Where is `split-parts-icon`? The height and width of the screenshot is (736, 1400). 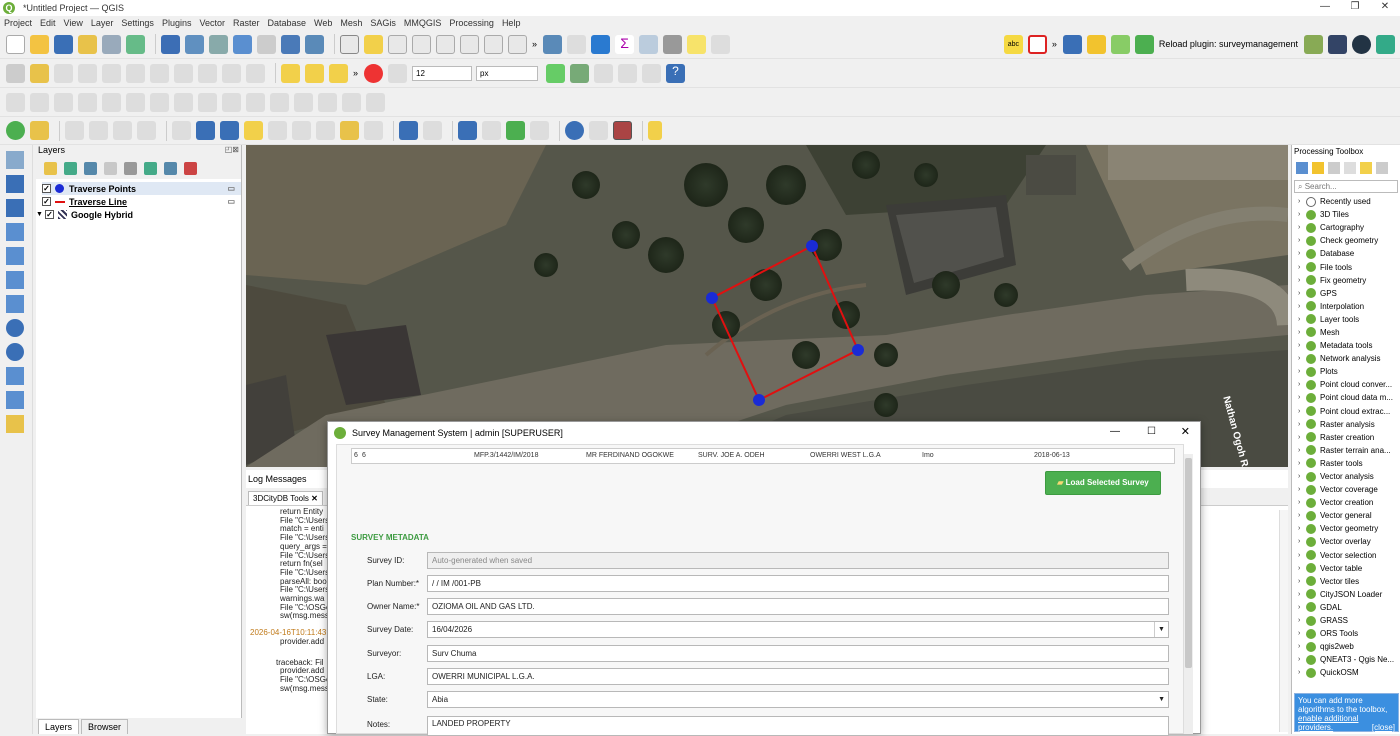
split-parts-icon is located at coordinates (279, 102).